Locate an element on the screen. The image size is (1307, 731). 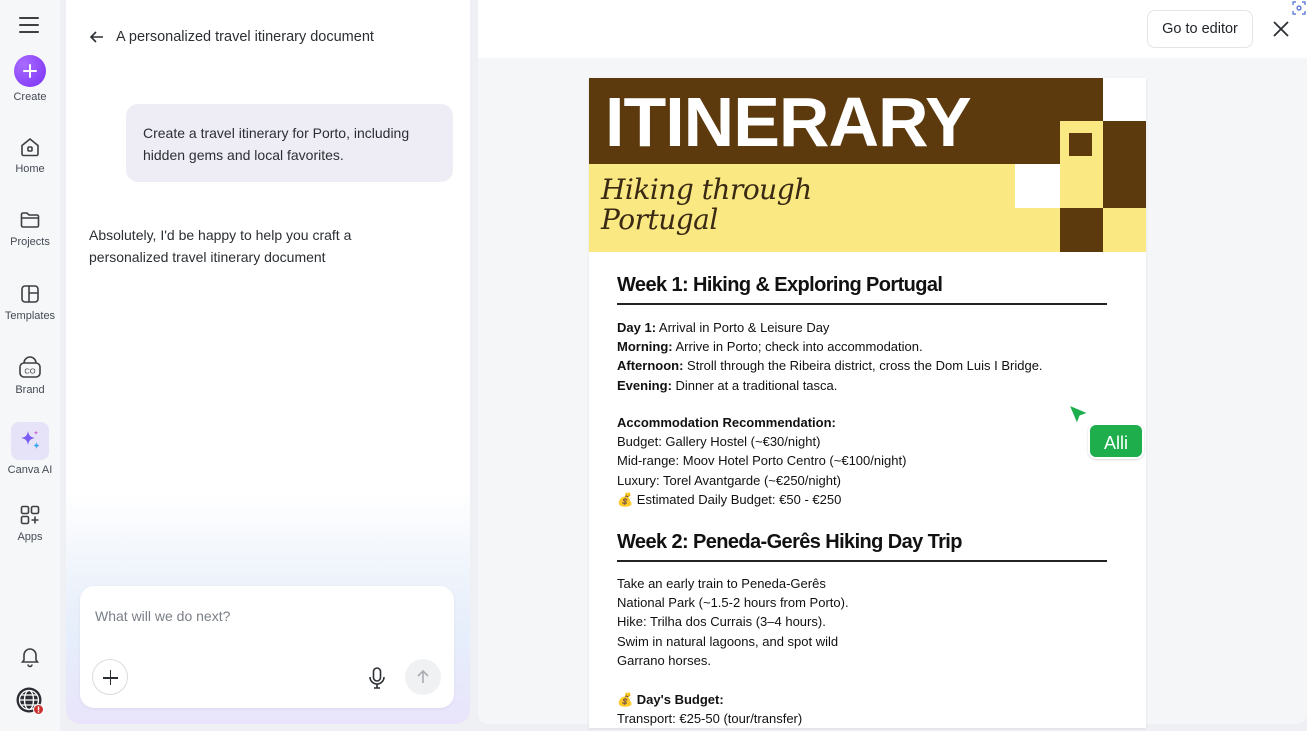
week1-heading: Week 1: Hiking & Exploring Portugal is located at coordinates (862, 289).